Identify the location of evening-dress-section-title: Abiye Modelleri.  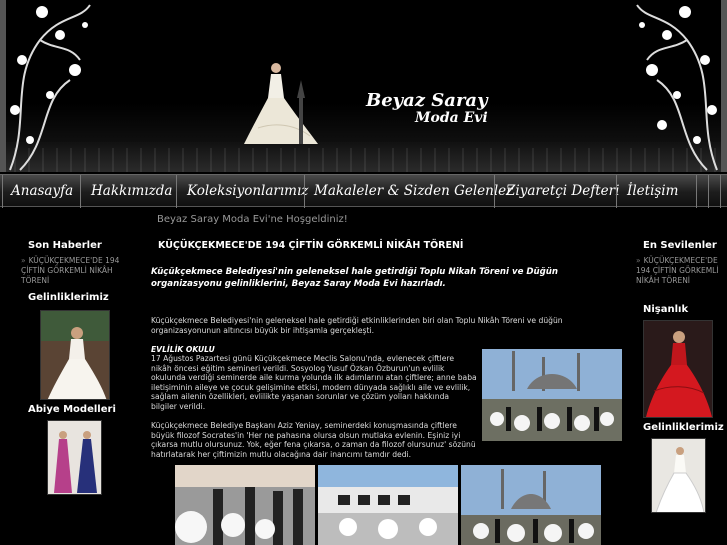
(72, 409).